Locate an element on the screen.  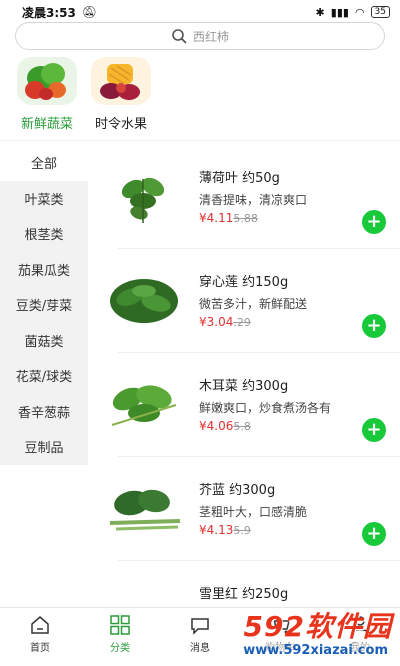
grid-icon is located at coordinates (120, 625).